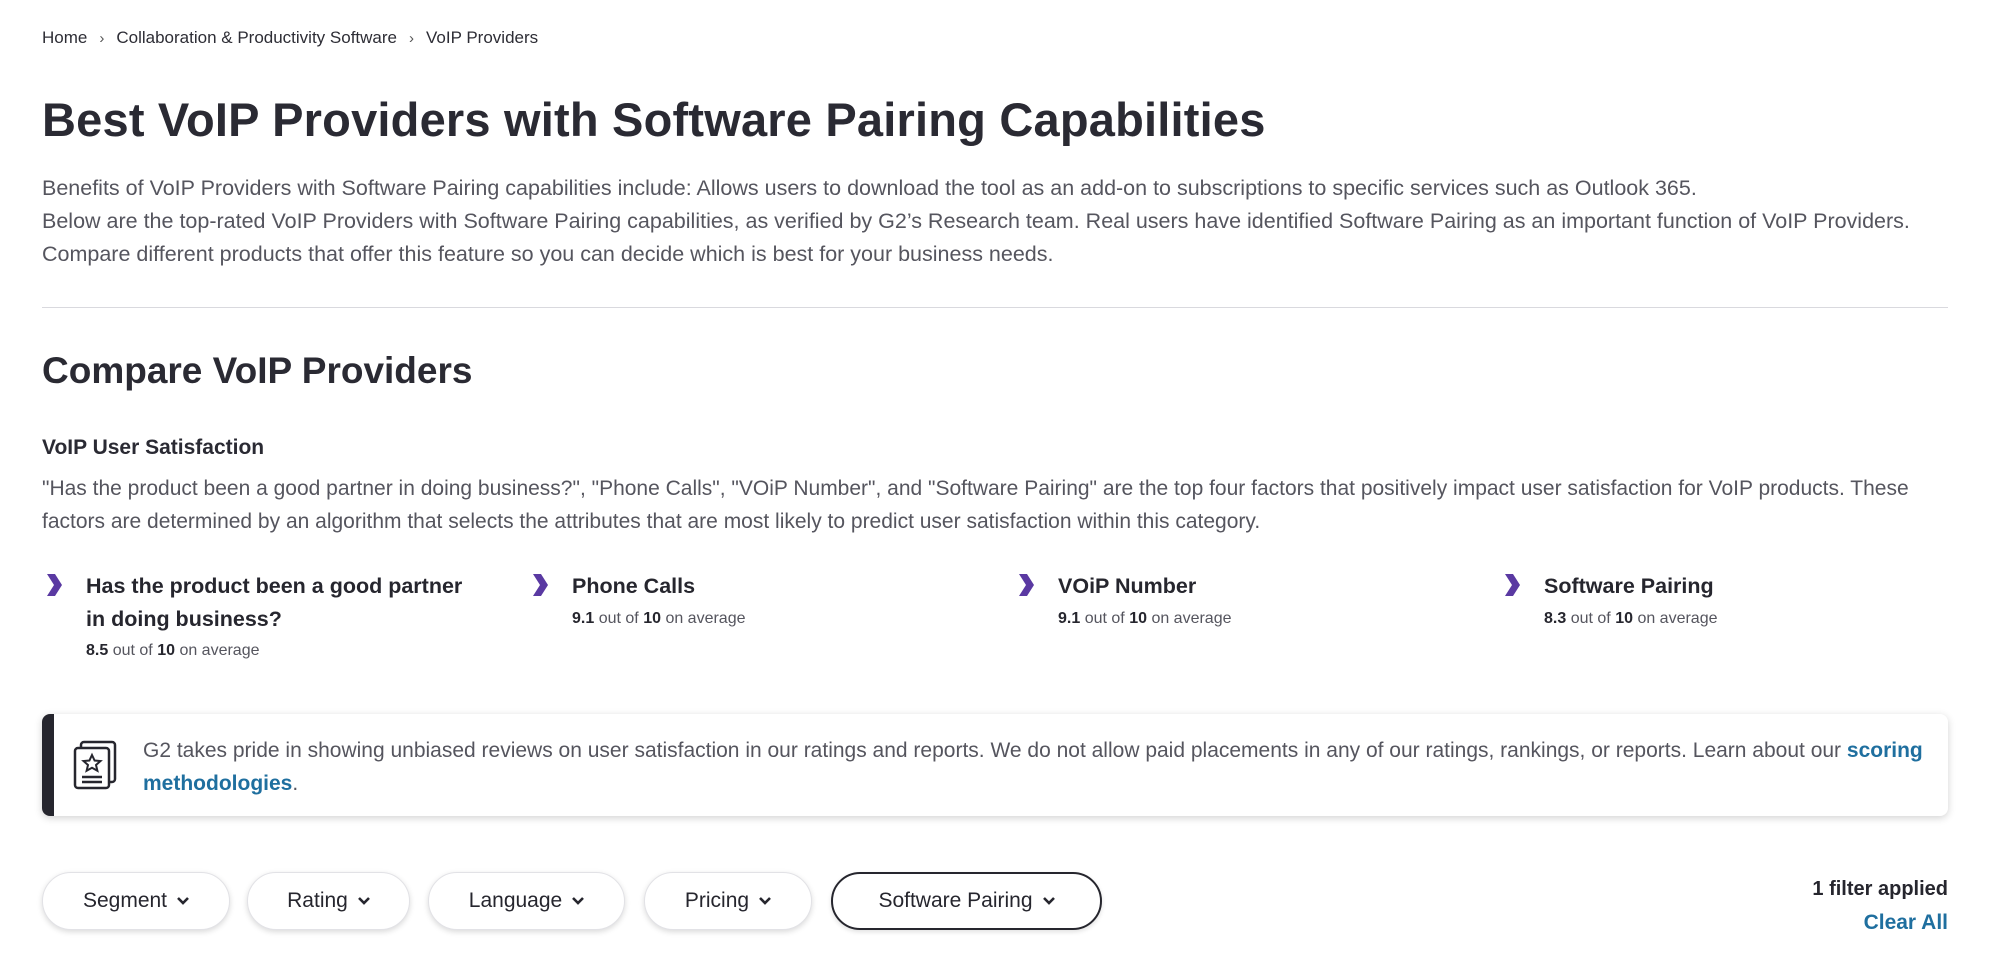  What do you see at coordinates (257, 370) in the screenshot?
I see `compare-title: Compare VoIP Providers` at bounding box center [257, 370].